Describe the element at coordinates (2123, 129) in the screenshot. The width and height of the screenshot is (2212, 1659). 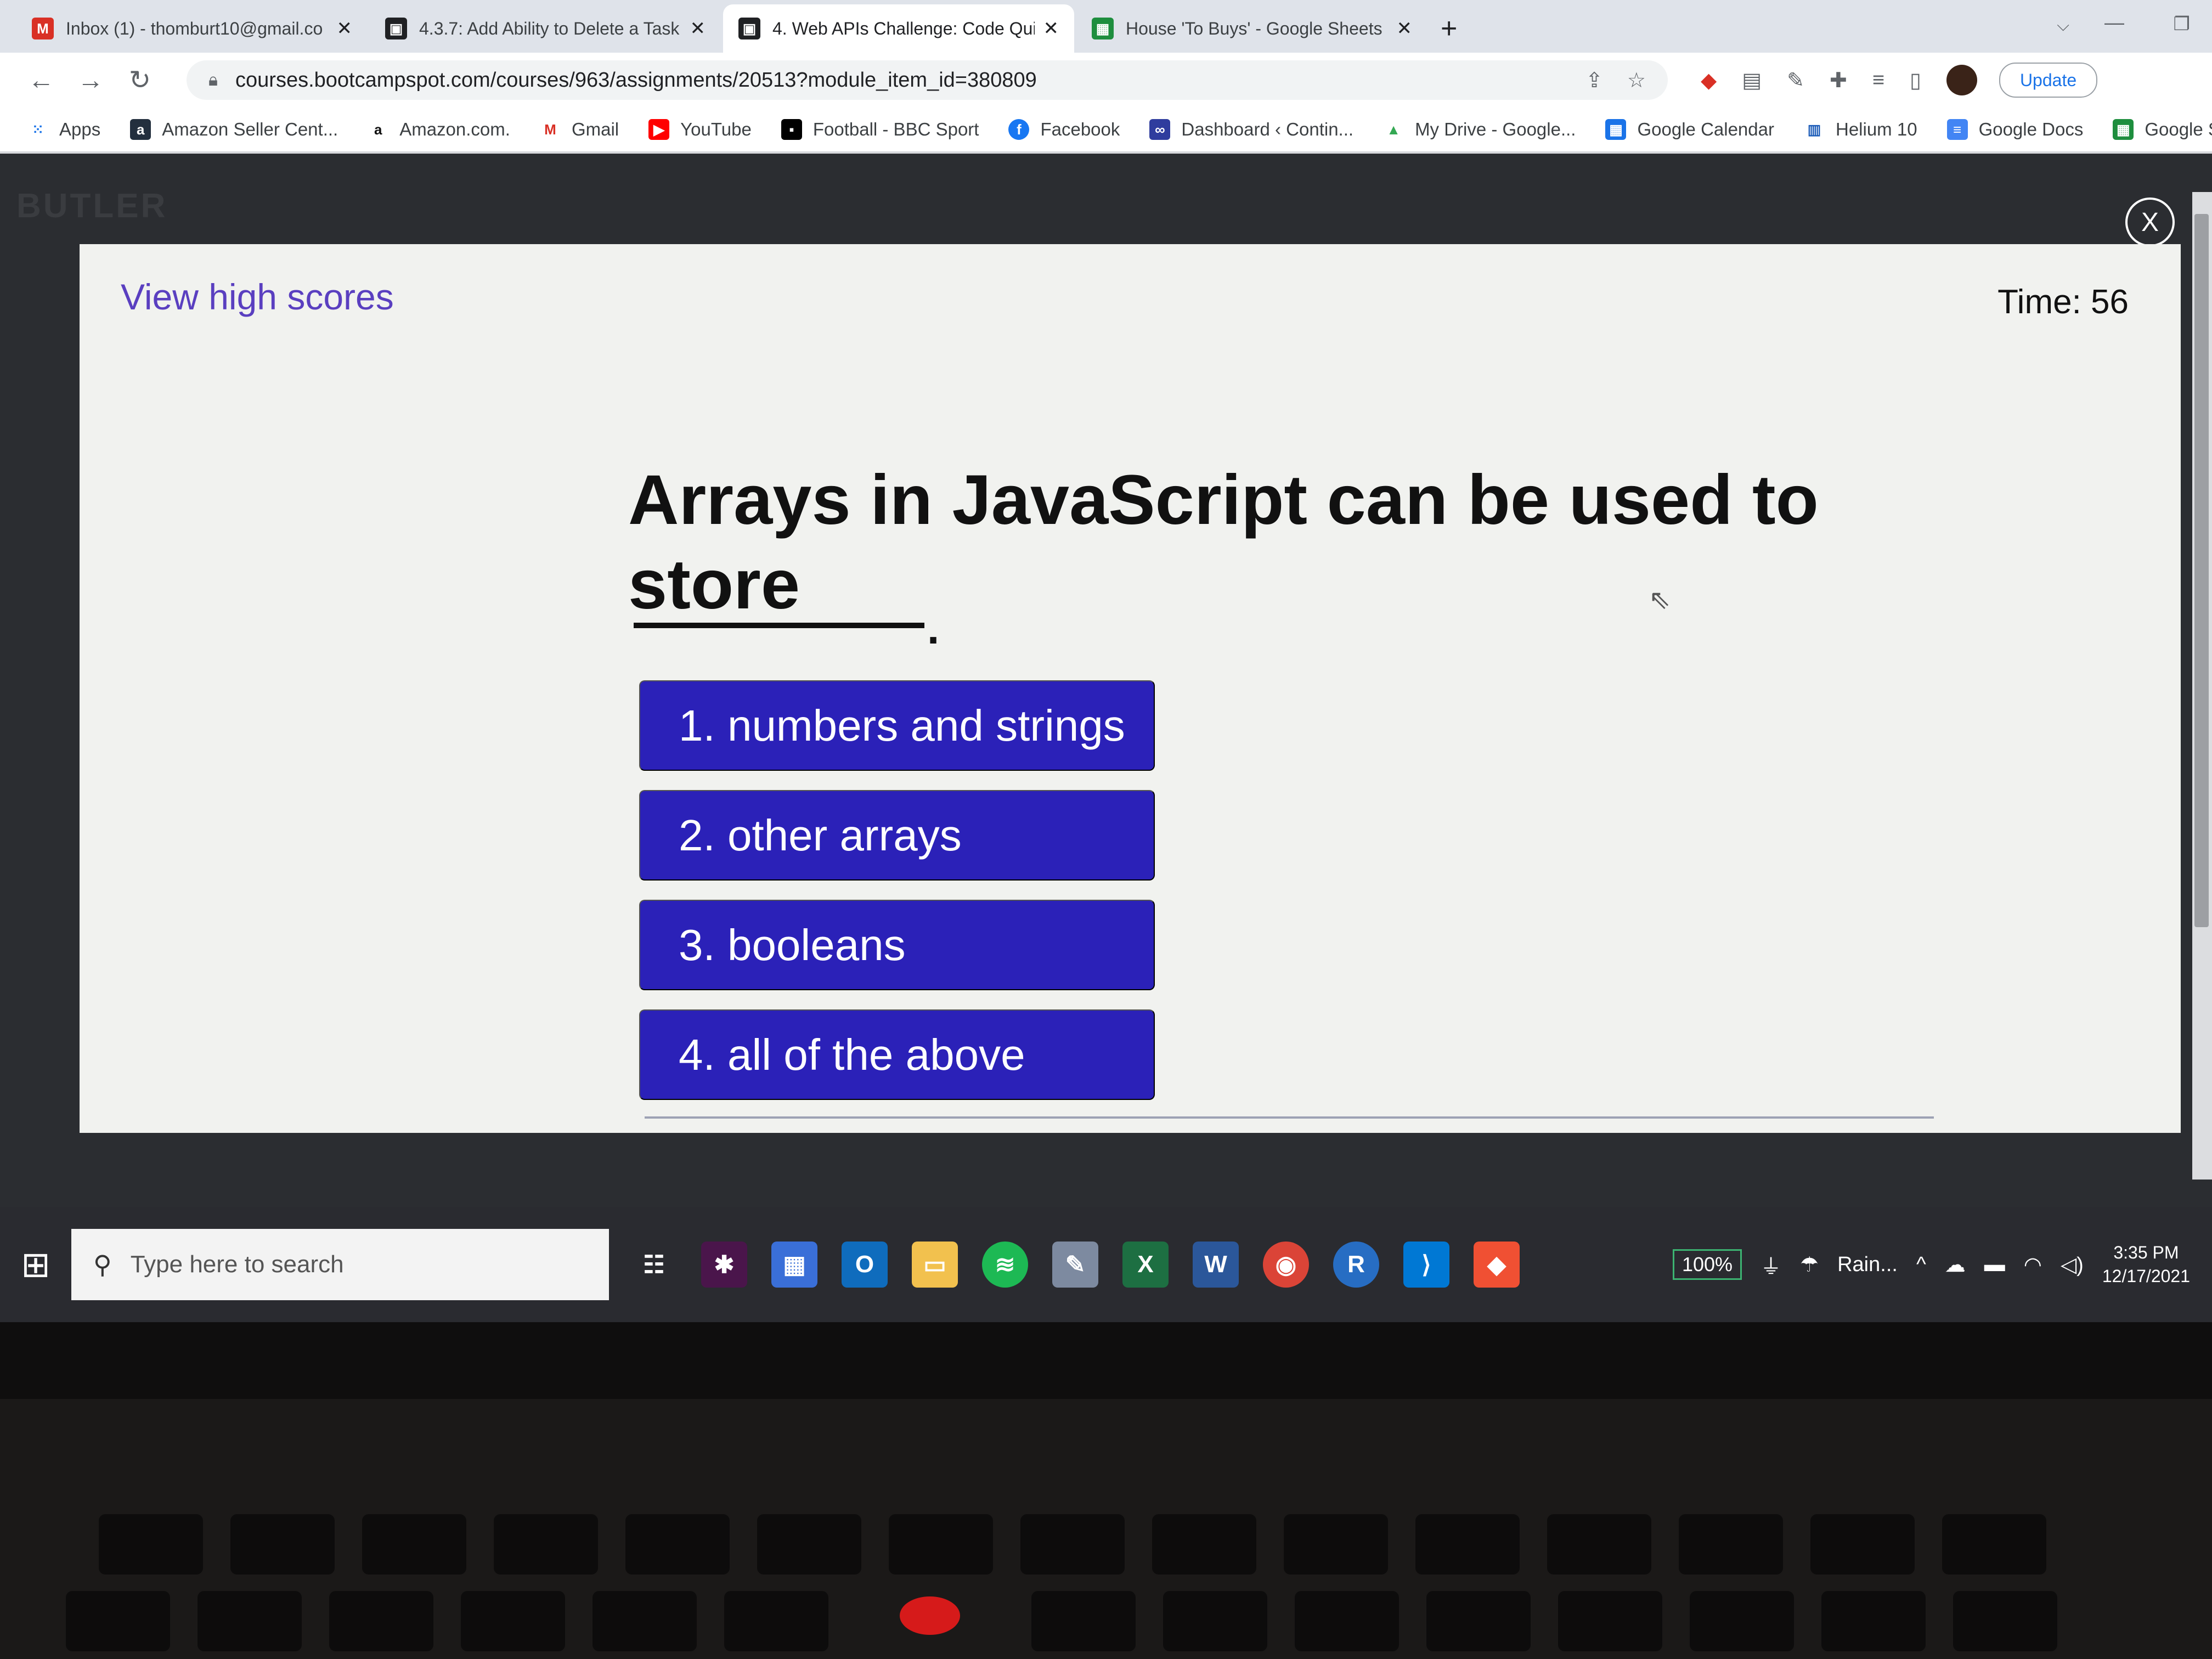
I see `sheets-icon: ▦` at that location.